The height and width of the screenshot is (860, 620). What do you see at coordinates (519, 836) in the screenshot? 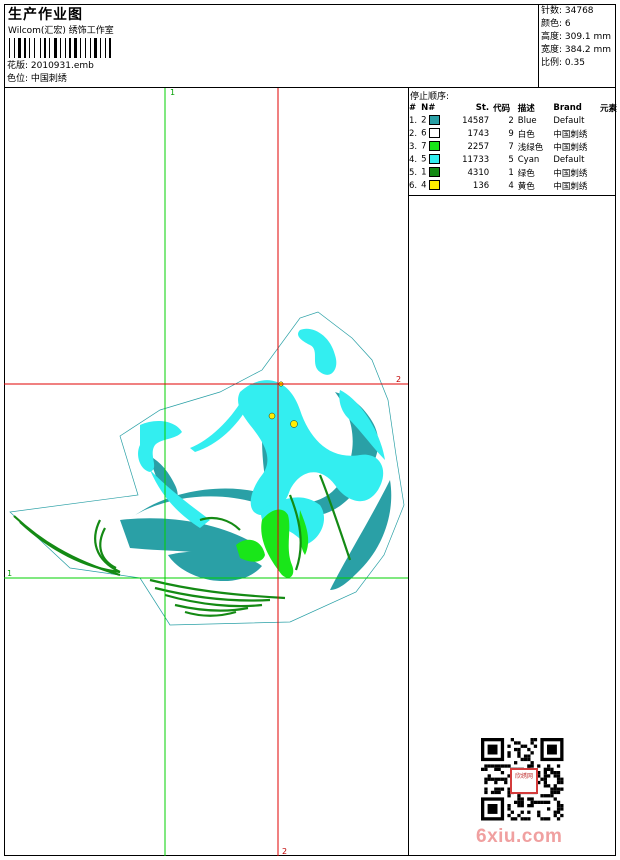
I see `watermark-logo: 6xiu.com` at bounding box center [519, 836].